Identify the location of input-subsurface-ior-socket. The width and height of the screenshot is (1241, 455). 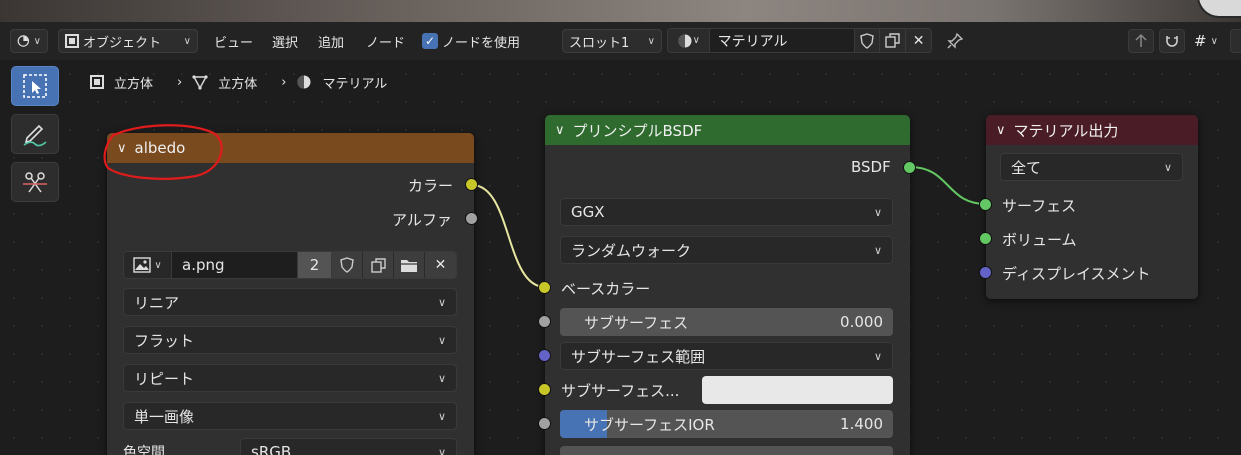
(544, 423).